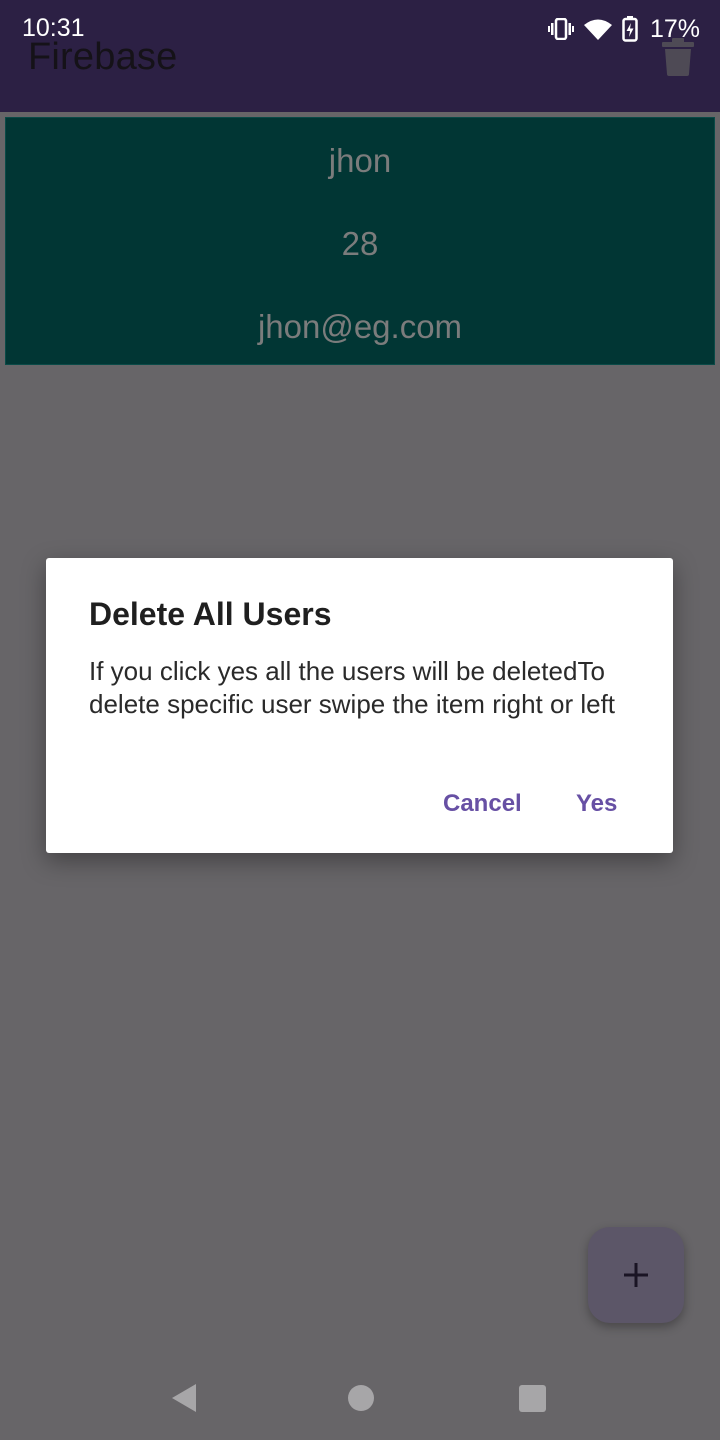  Describe the element at coordinates (596, 804) in the screenshot. I see `yes-button: Yes` at that location.